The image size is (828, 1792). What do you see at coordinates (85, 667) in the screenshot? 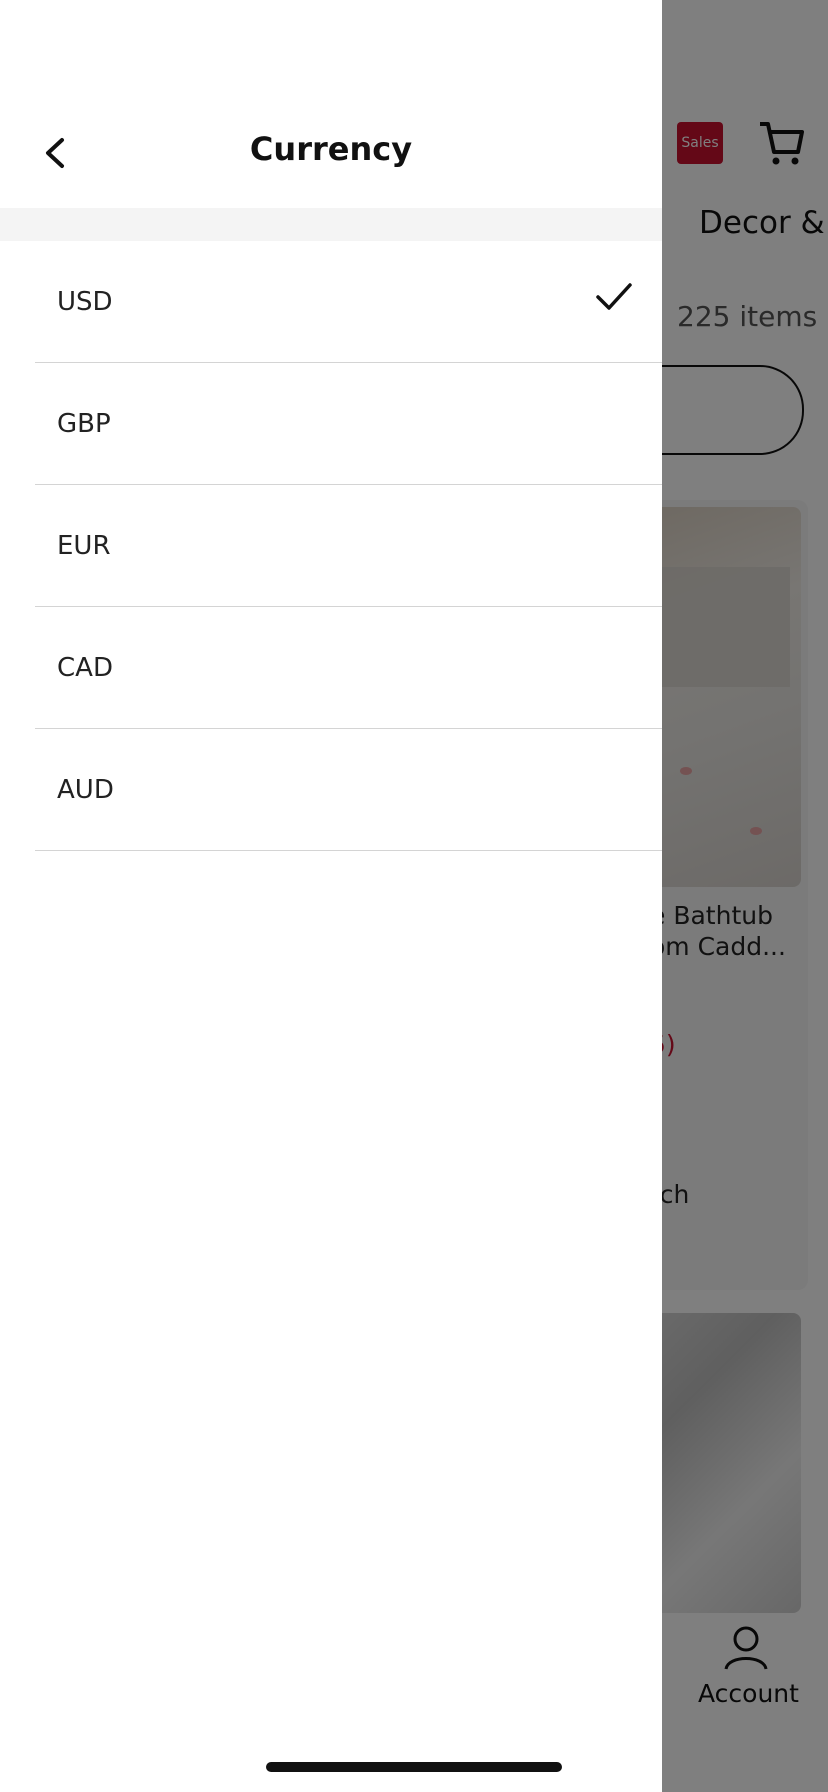
I see `currency-code: CAD` at bounding box center [85, 667].